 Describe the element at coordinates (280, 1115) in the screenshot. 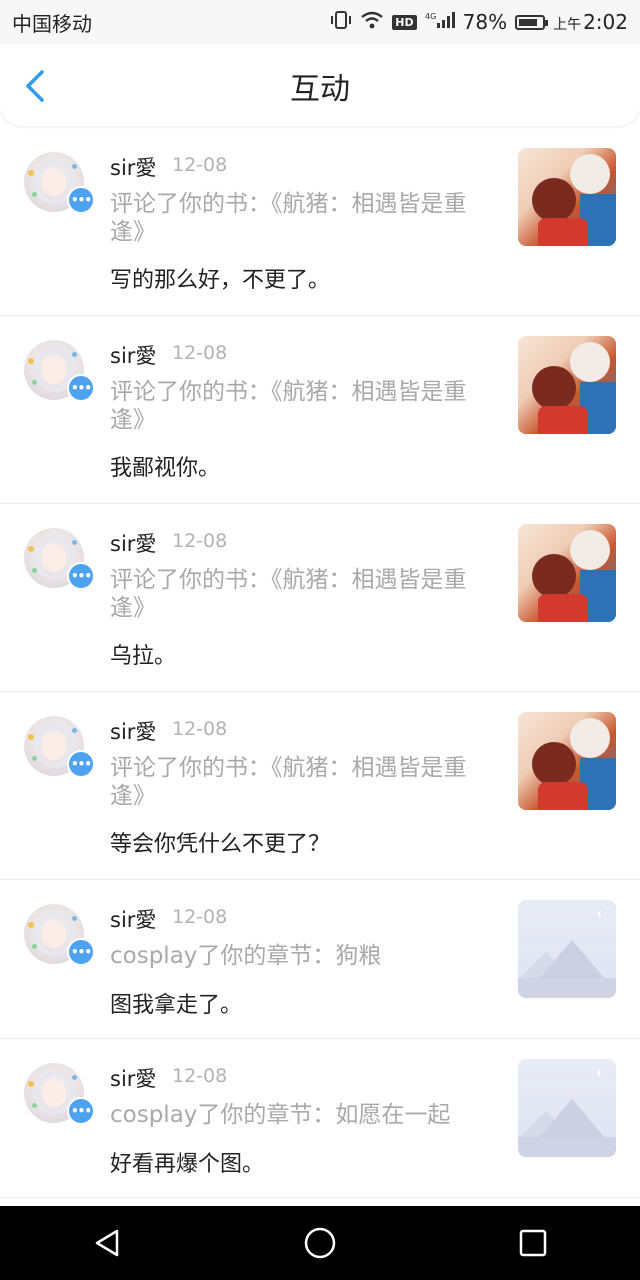

I see `notification-action: cosplay了你的章节：如愿在一起` at that location.